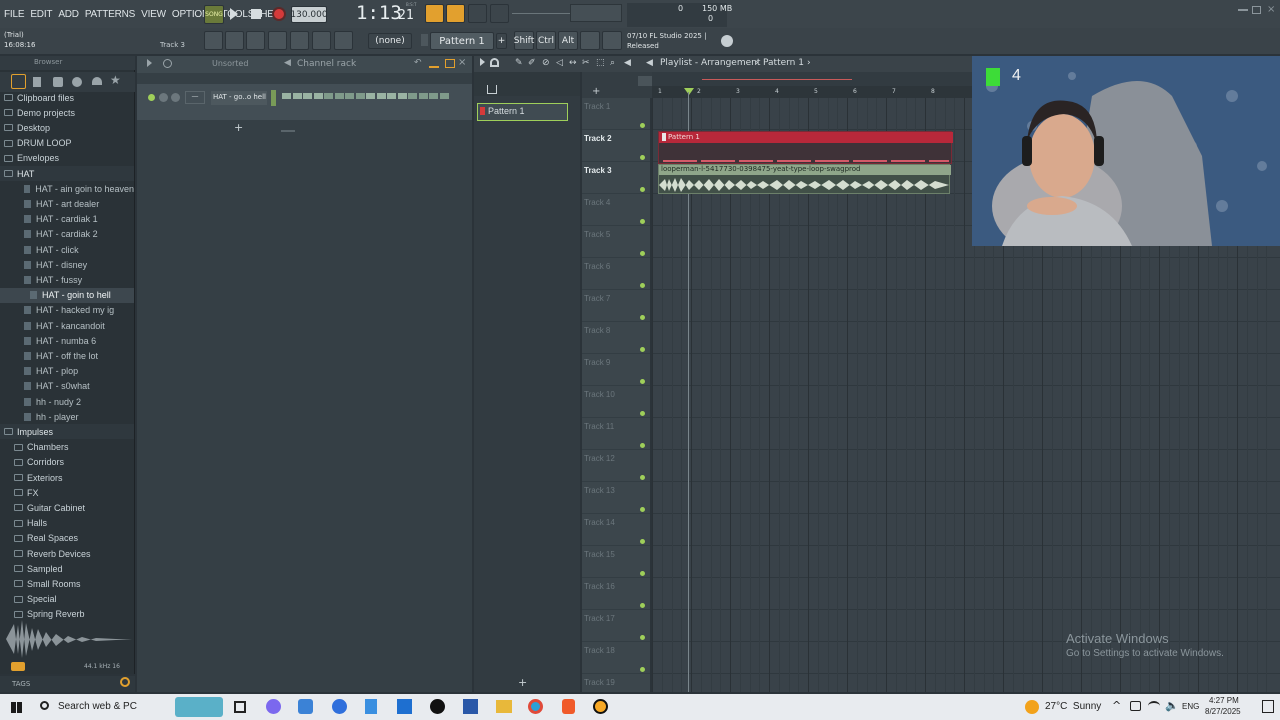  Describe the element at coordinates (67, 203) in the screenshot. I see `browser-item: HAT - art dealer` at that location.